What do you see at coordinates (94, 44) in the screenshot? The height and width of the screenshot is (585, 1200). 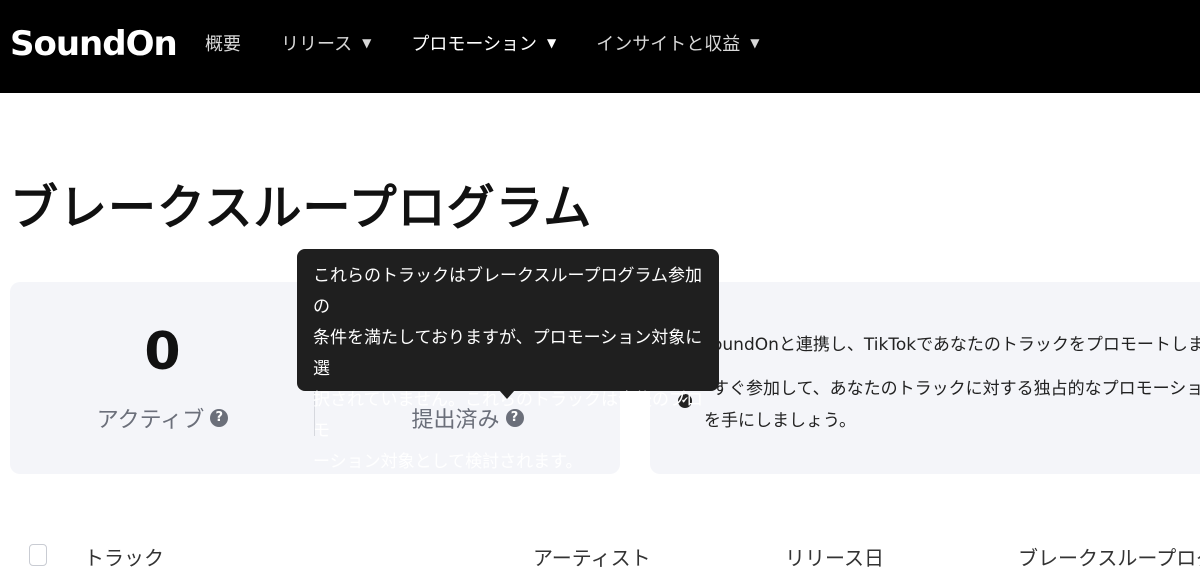 I see `soundon-logo: SoundOn` at bounding box center [94, 44].